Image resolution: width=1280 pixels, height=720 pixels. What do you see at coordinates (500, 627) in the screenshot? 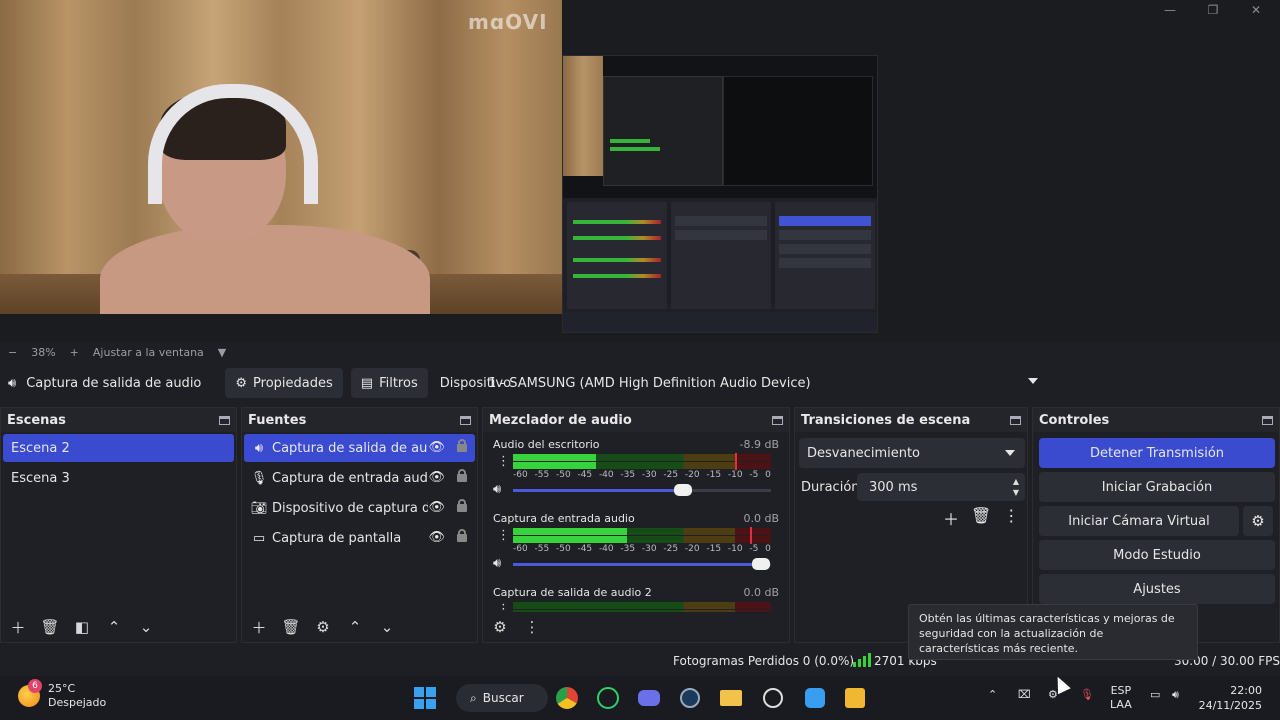
I see `advanced-audio-icon: ⚙` at bounding box center [500, 627].